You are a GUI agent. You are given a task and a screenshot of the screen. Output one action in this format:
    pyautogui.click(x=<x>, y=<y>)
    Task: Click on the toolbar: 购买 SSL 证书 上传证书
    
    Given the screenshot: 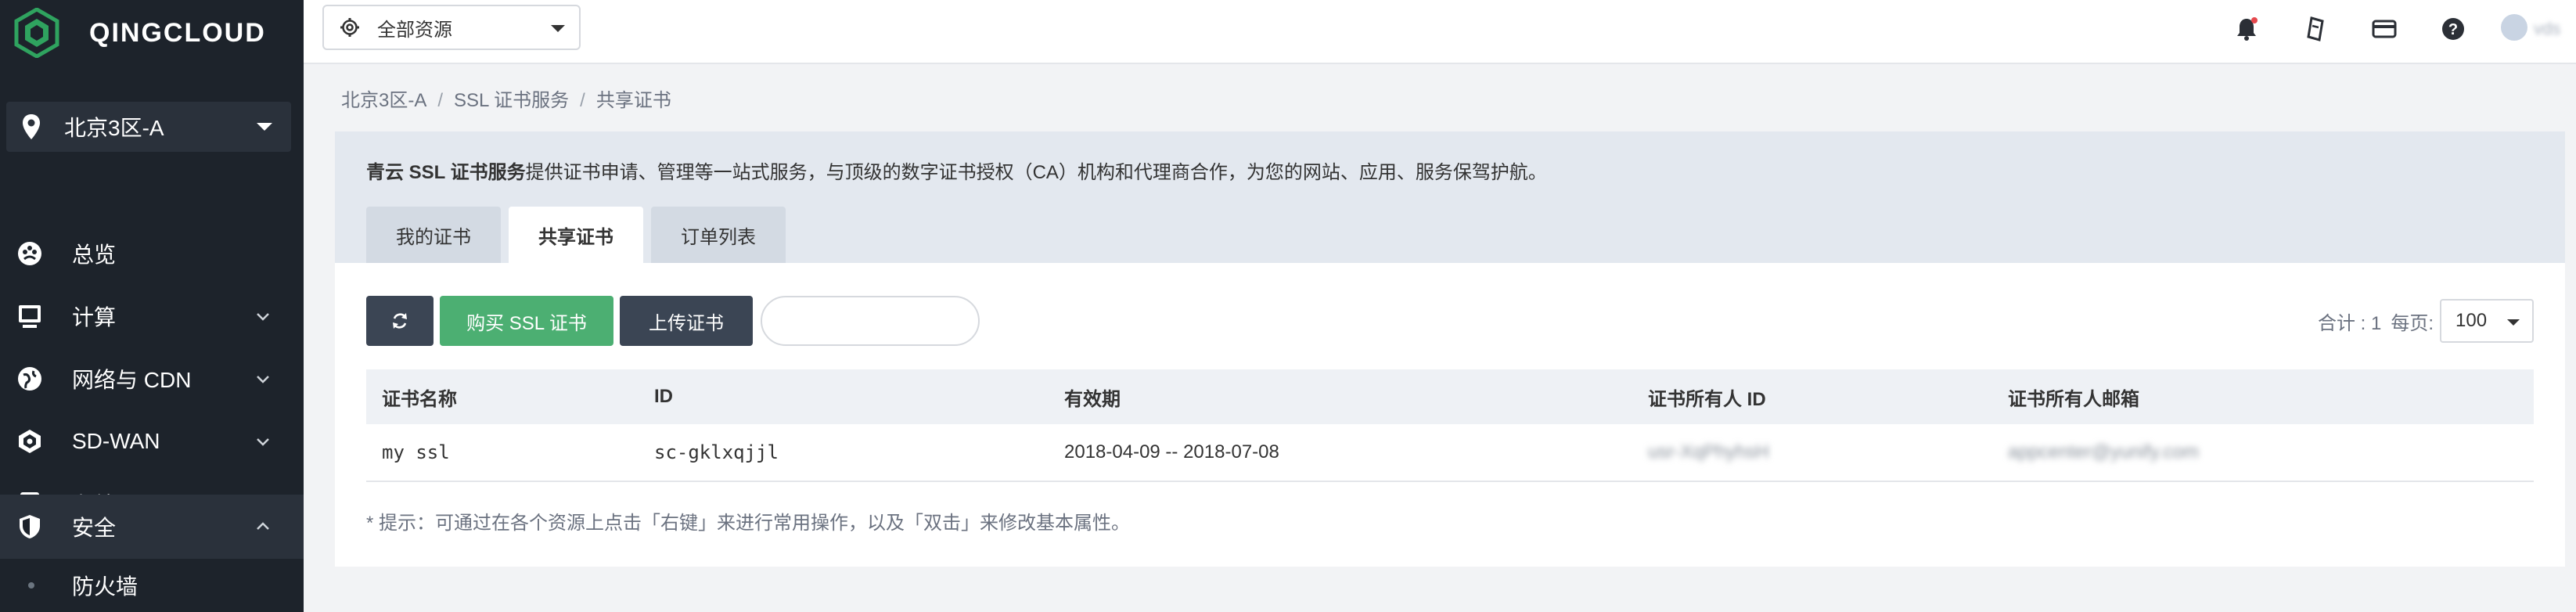 What is the action you would take?
    pyautogui.click(x=673, y=321)
    